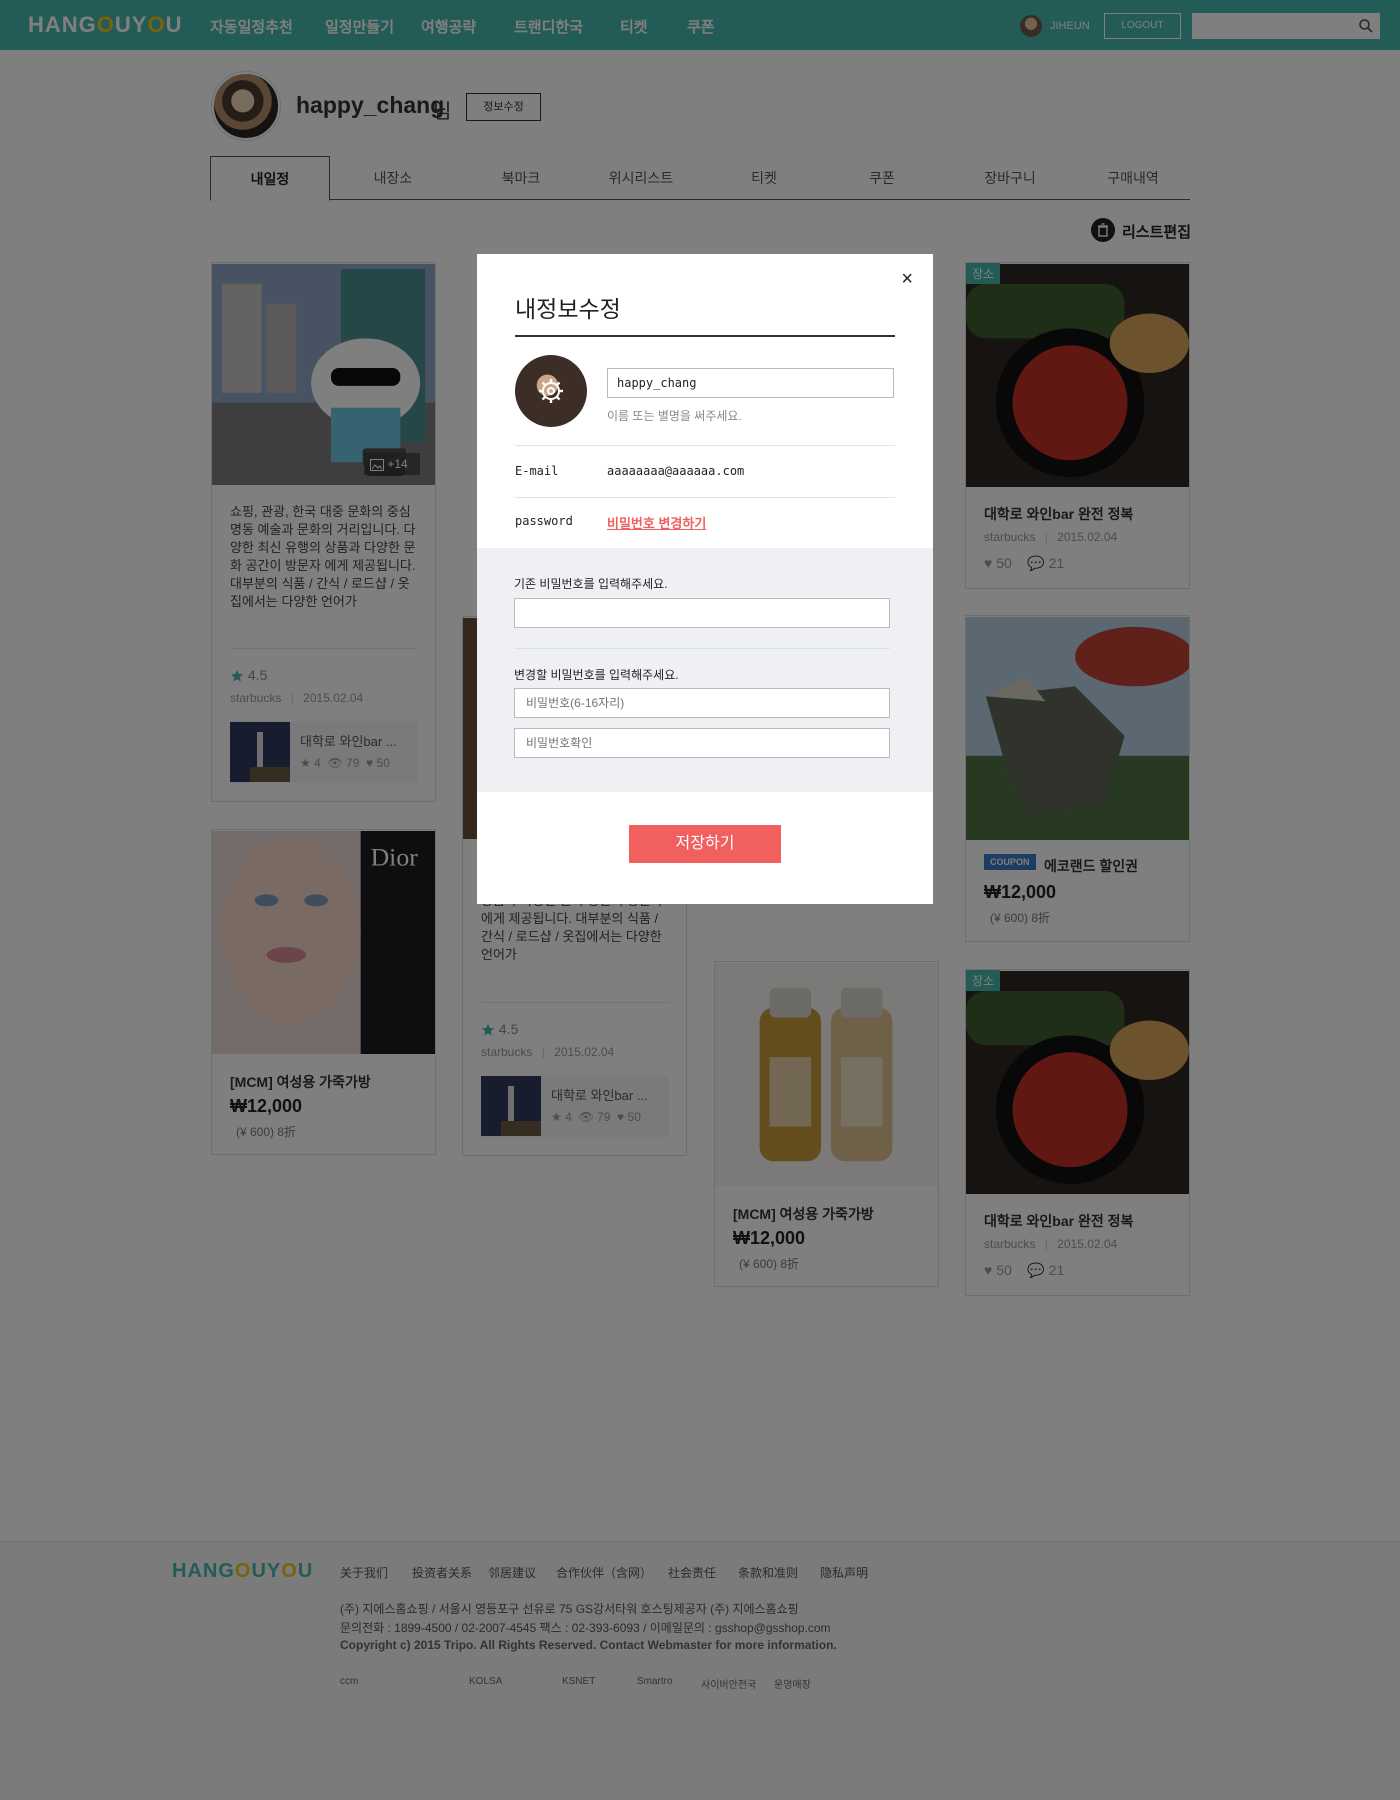  I want to click on new-password-input, so click(702, 703).